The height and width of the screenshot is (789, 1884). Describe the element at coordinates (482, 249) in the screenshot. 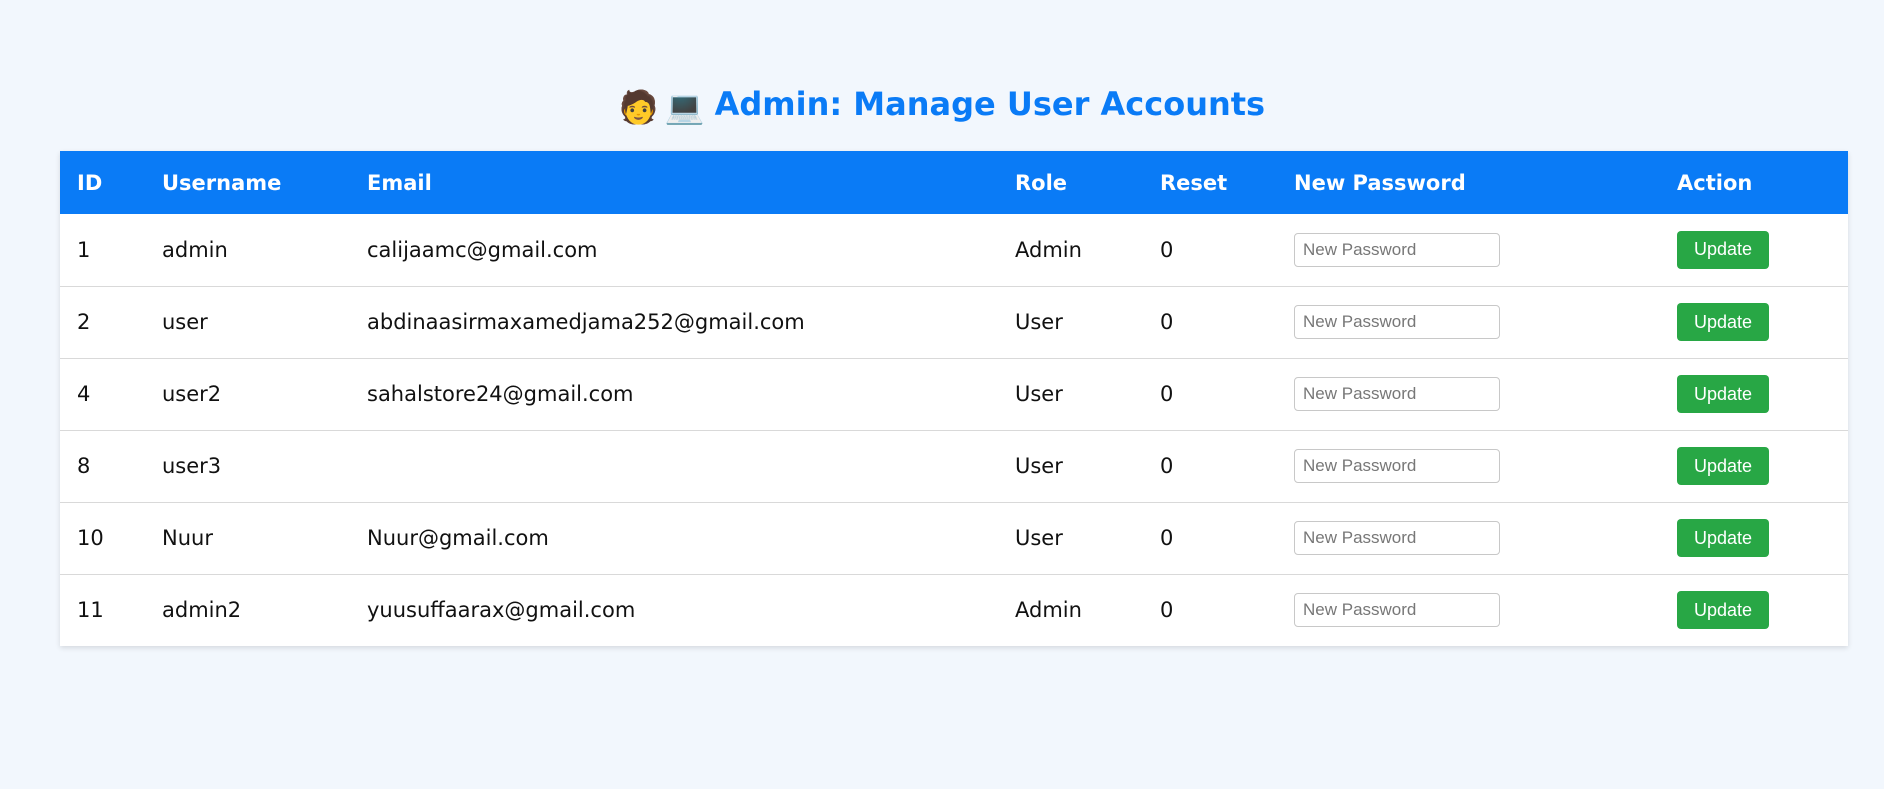

I see `cell-email: calijaamc@gmail.com` at that location.